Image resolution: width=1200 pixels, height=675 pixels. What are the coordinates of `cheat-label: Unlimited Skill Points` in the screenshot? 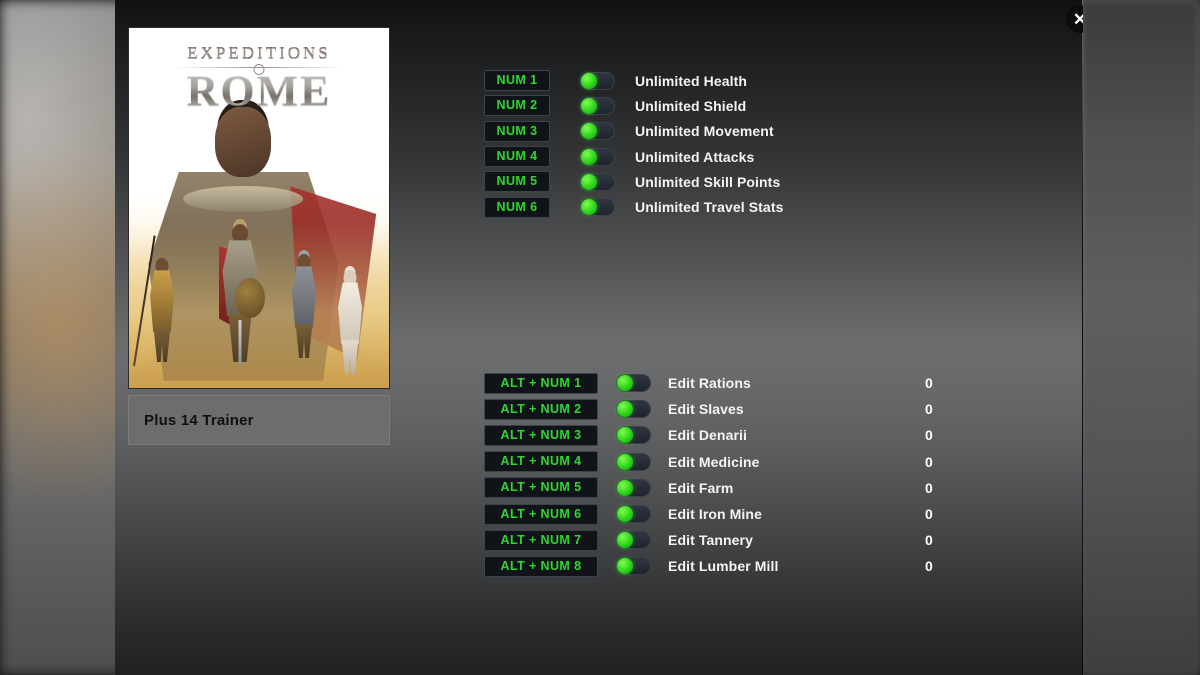 It's located at (708, 181).